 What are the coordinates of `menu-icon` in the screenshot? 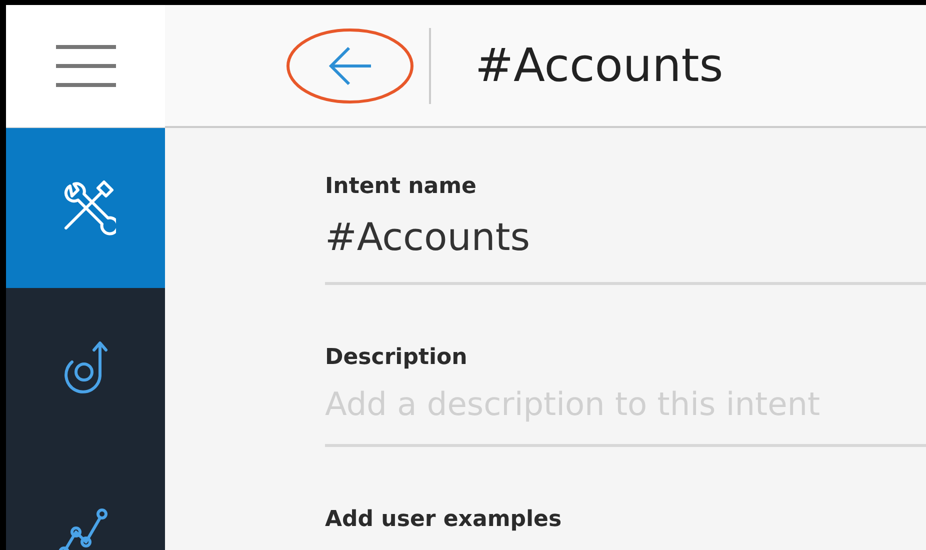 It's located at (86, 66).